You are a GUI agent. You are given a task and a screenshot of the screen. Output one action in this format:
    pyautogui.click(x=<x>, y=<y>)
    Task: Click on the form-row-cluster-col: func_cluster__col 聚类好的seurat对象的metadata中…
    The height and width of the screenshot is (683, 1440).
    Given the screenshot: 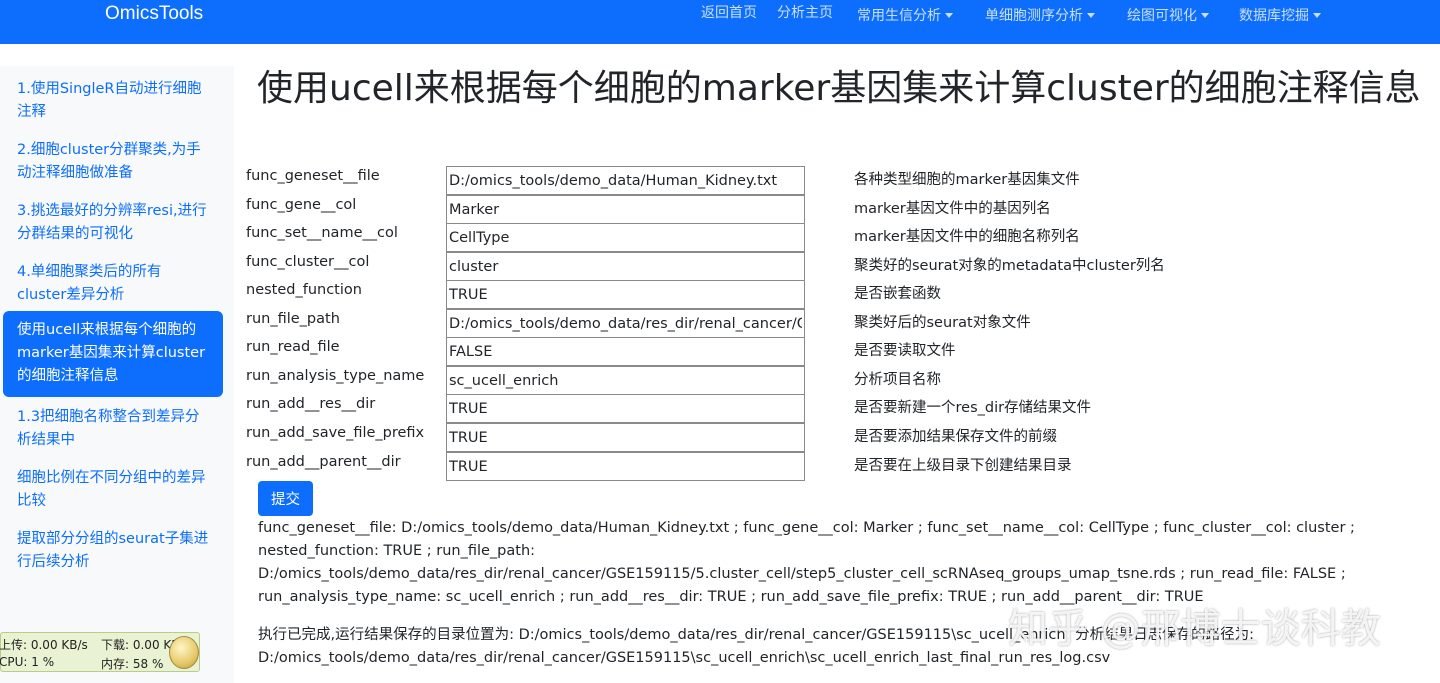 What is the action you would take?
    pyautogui.click(x=841, y=266)
    